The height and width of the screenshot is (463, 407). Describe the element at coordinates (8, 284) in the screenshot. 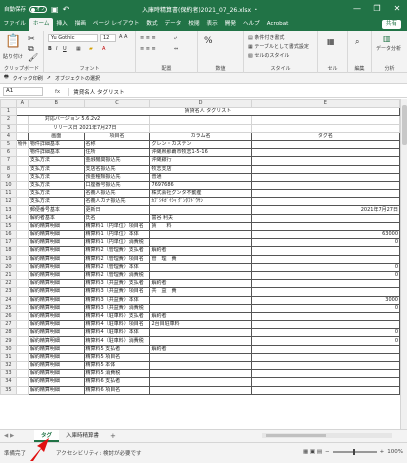

I see `row-header: 22` at that location.